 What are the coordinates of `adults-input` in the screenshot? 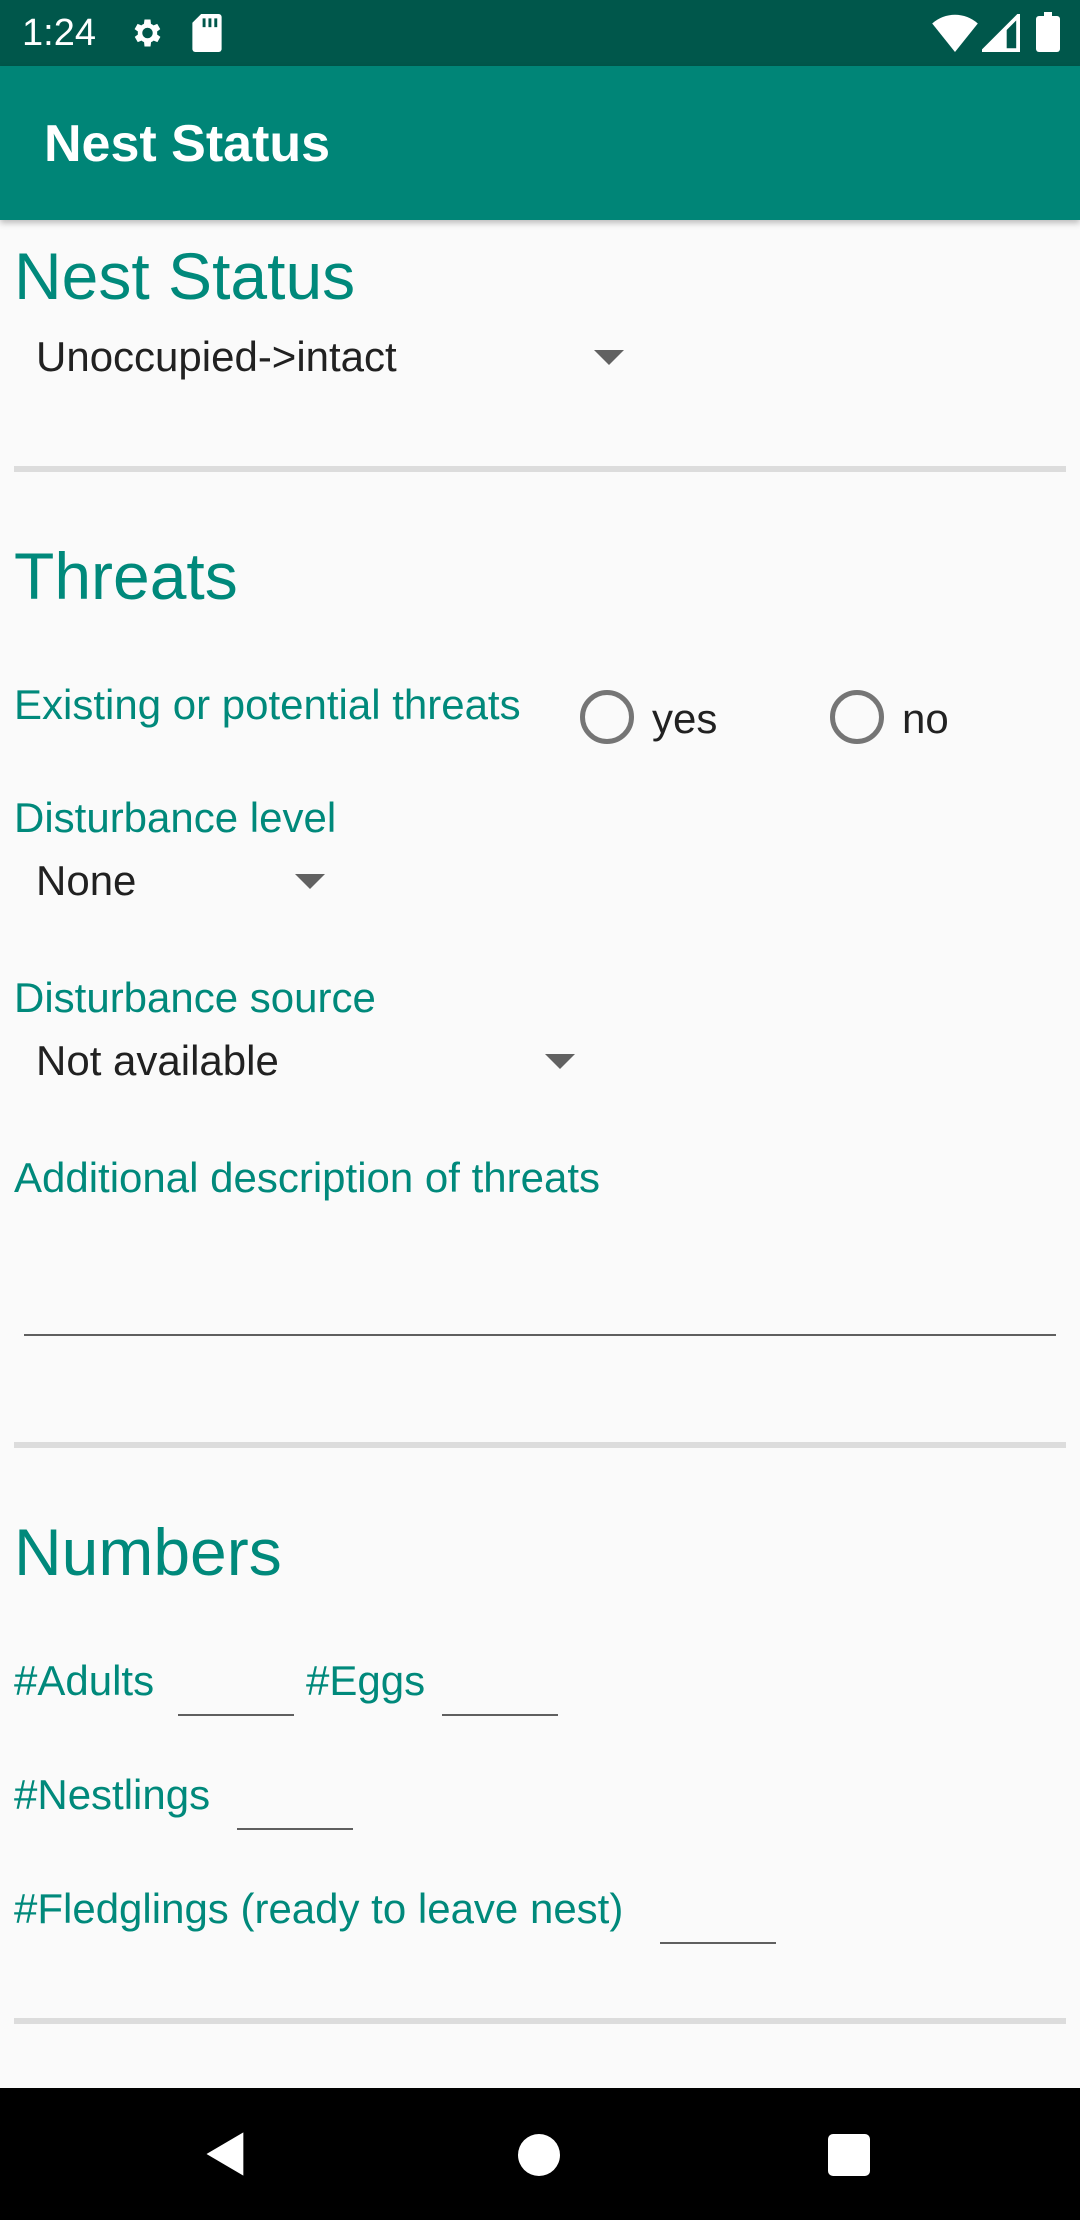 It's located at (236, 1686).